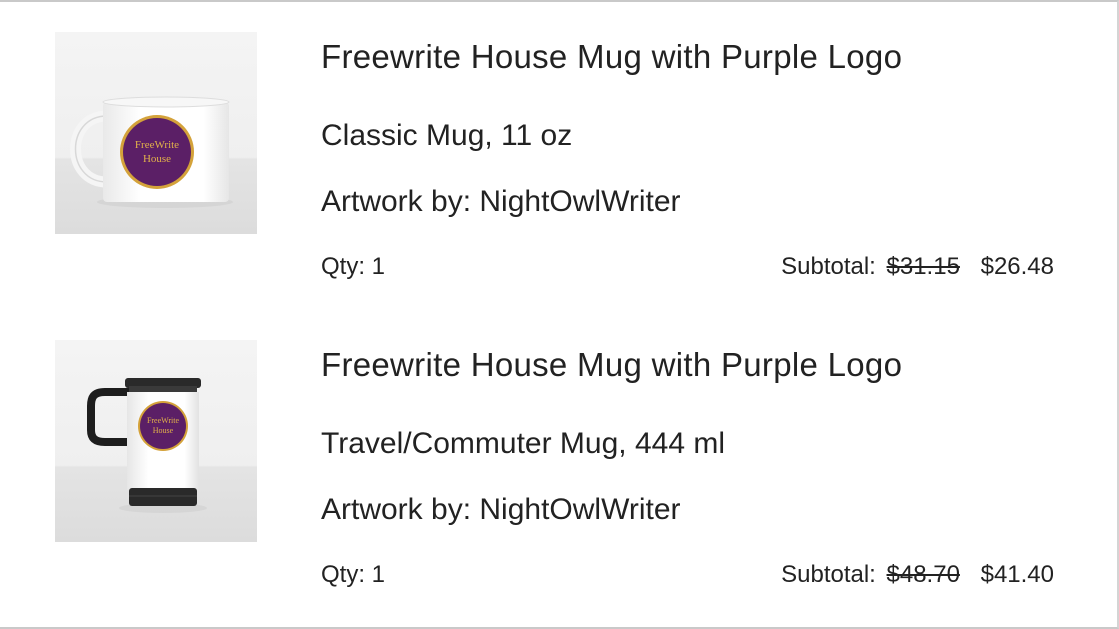 Image resolution: width=1119 pixels, height=629 pixels. I want to click on subtotal: Subtotal: $48.70 $41.40, so click(917, 575).